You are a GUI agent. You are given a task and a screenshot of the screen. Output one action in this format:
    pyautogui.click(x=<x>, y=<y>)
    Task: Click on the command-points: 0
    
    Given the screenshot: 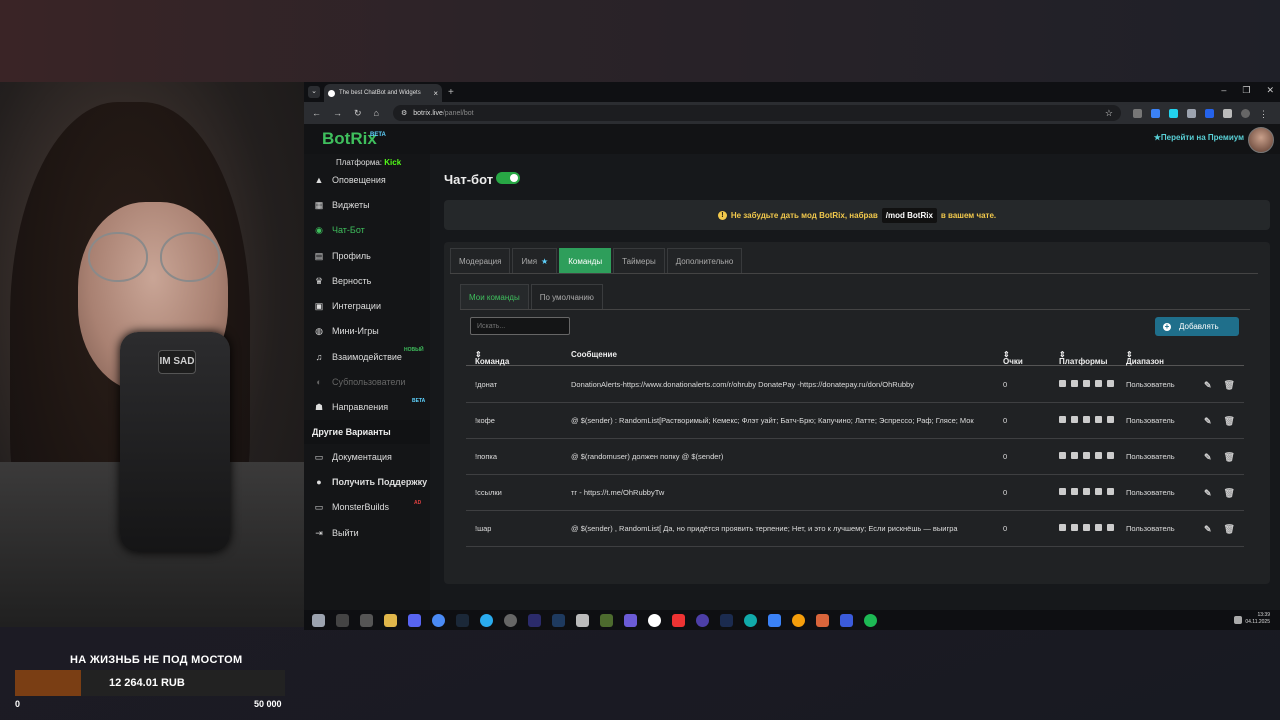 What is the action you would take?
    pyautogui.click(x=1005, y=420)
    